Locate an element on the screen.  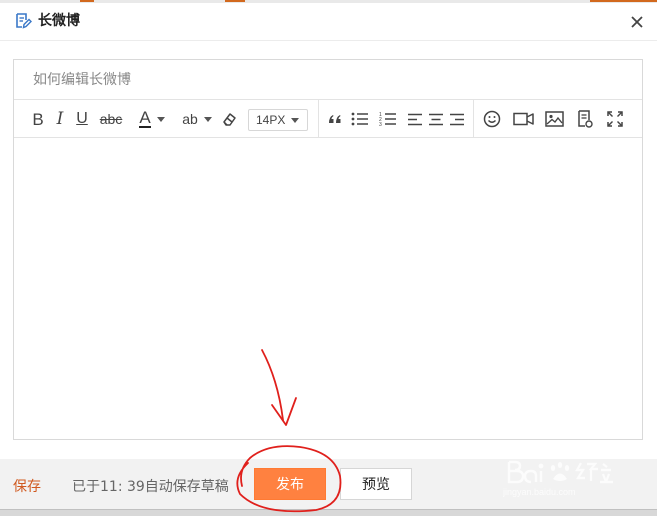
document-icon is located at coordinates (585, 119).